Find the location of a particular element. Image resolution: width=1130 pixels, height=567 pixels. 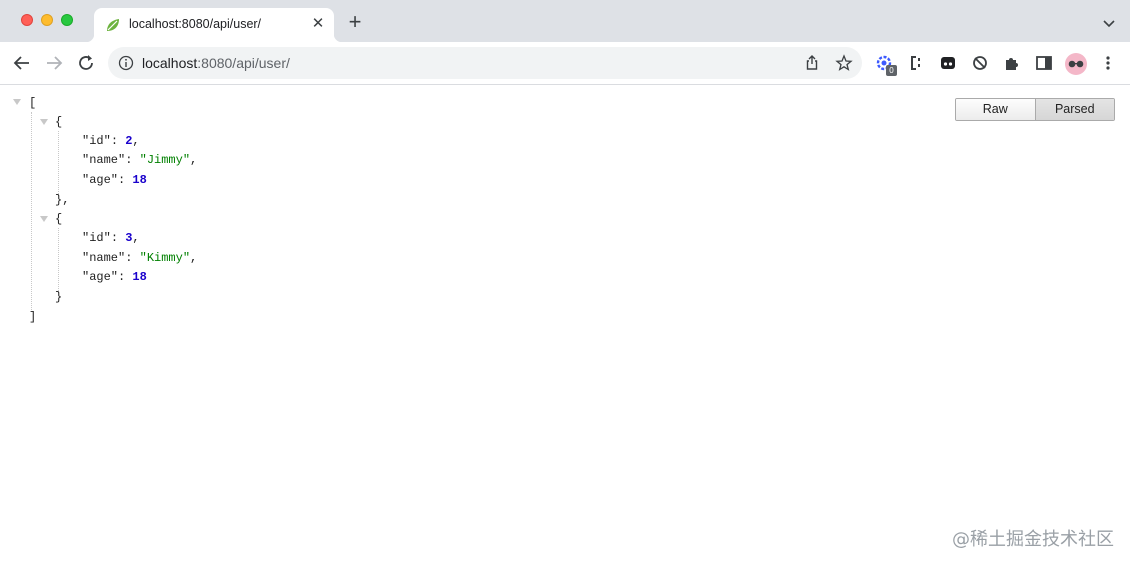

sync-blocked-icon is located at coordinates (980, 63).